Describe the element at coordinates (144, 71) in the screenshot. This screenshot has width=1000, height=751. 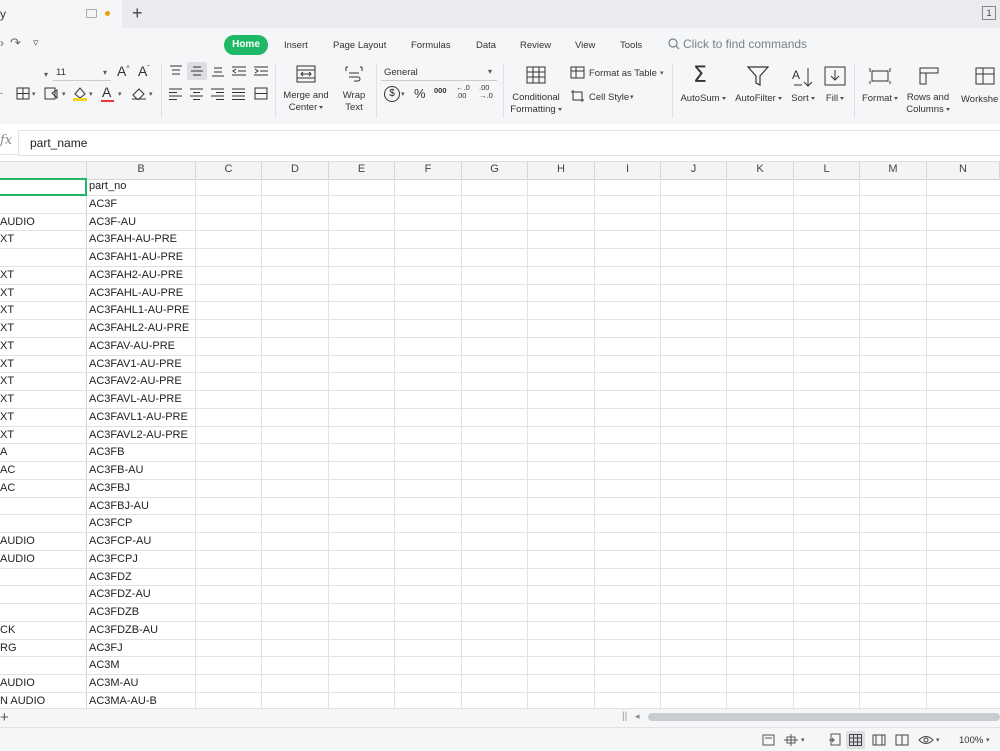
I see `decrease-font-icon: Aˇ` at that location.